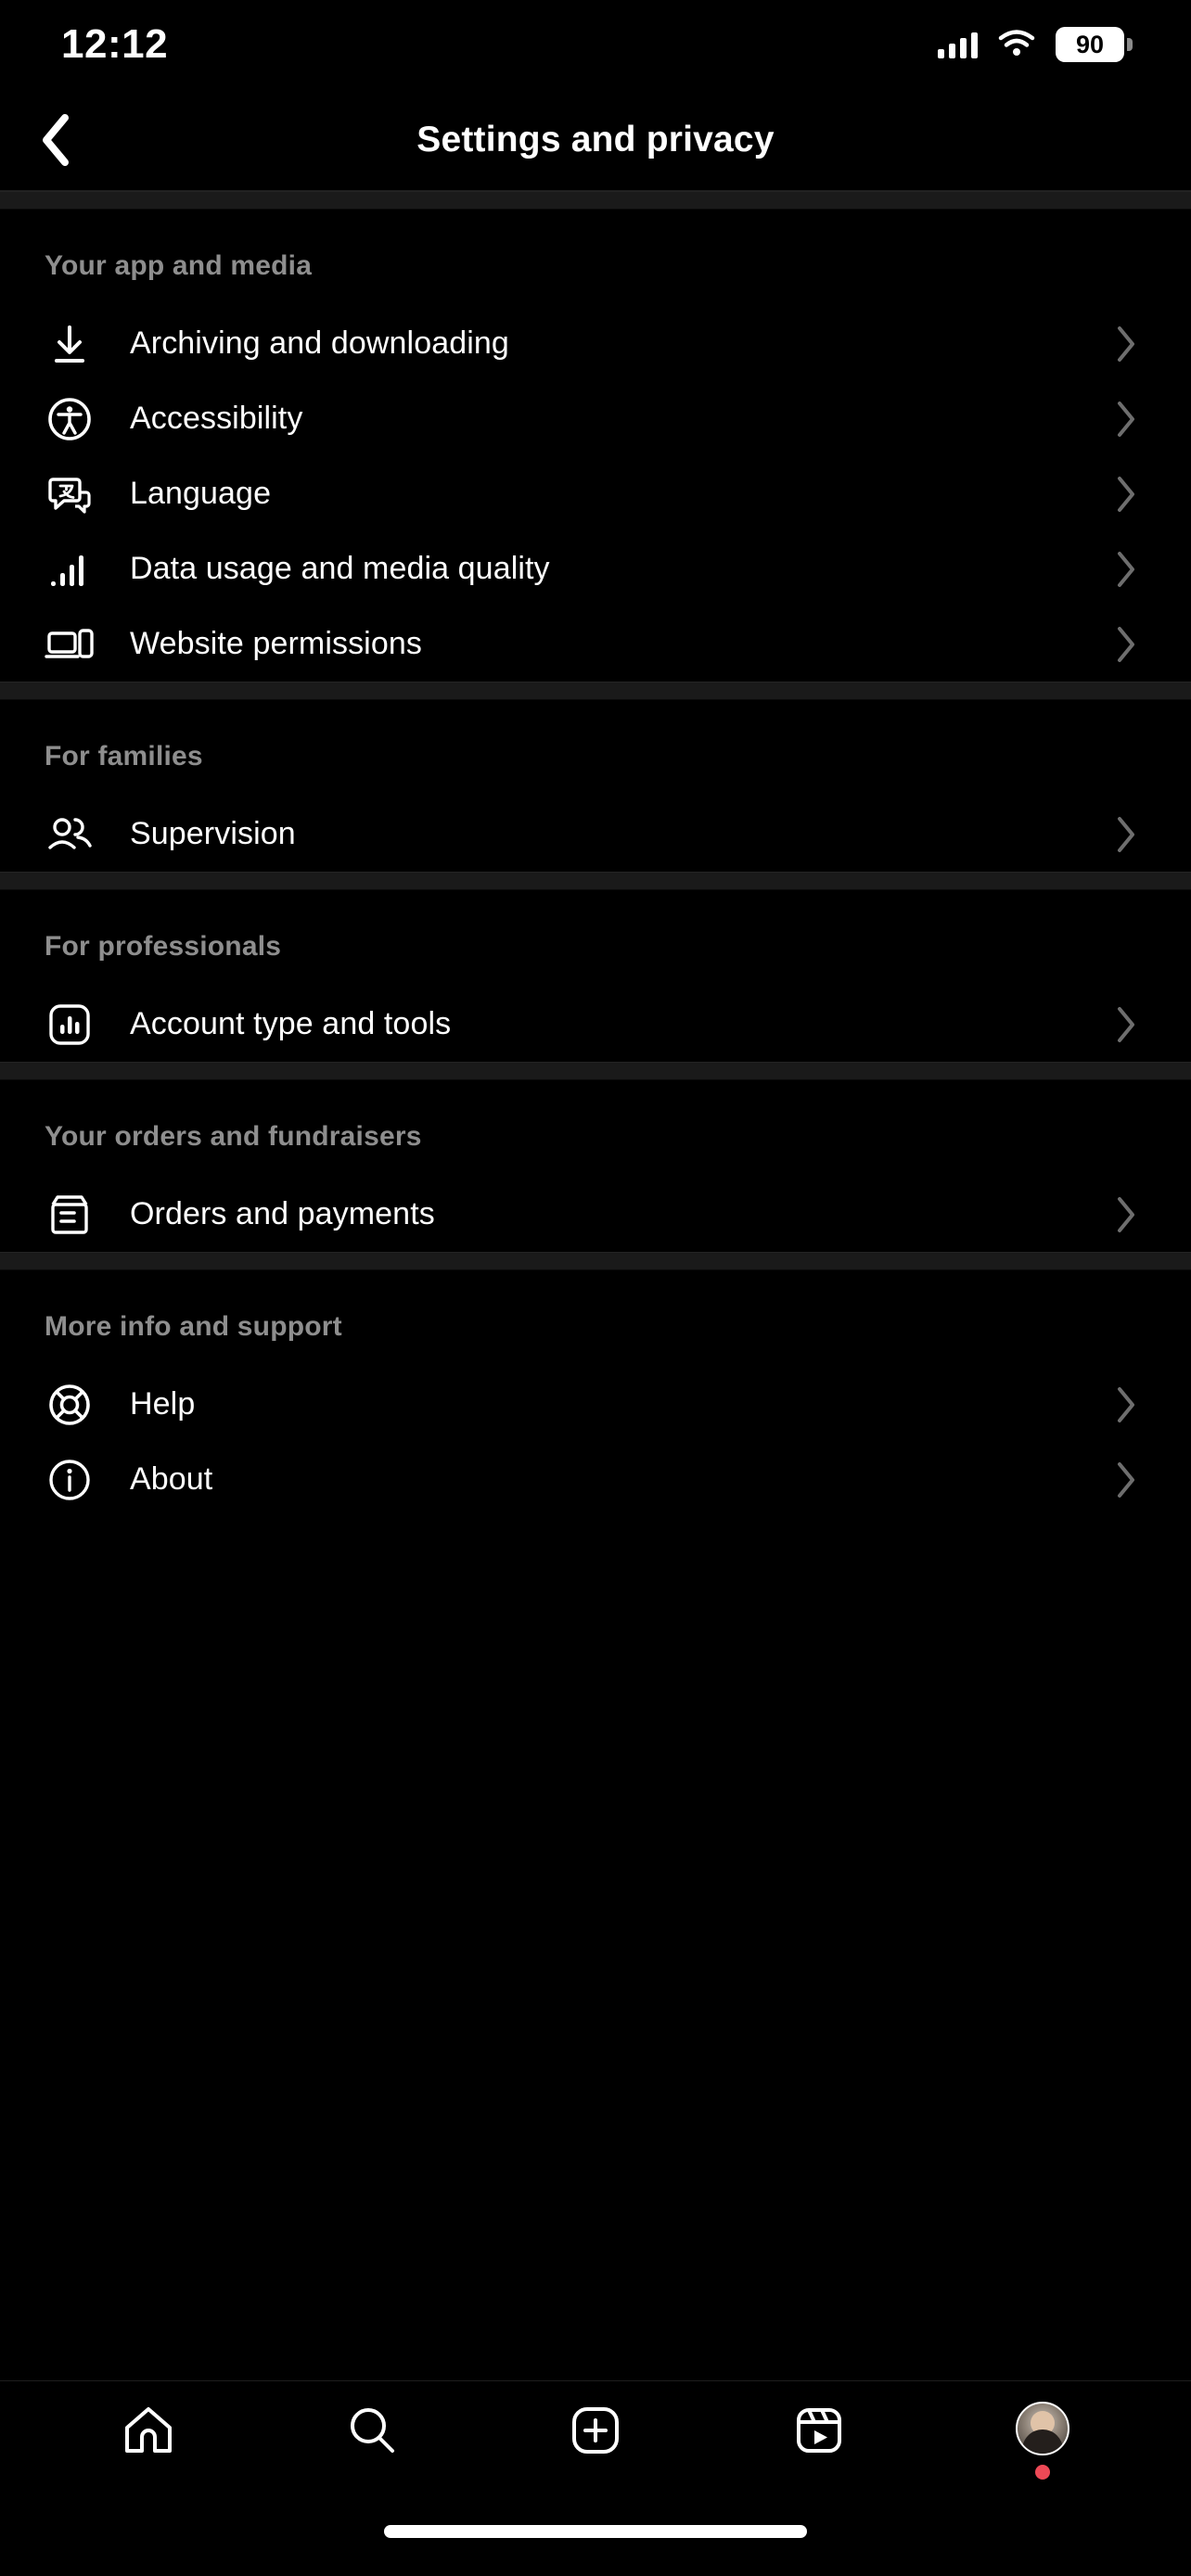  What do you see at coordinates (70, 569) in the screenshot?
I see `bar-chart-icon` at bounding box center [70, 569].